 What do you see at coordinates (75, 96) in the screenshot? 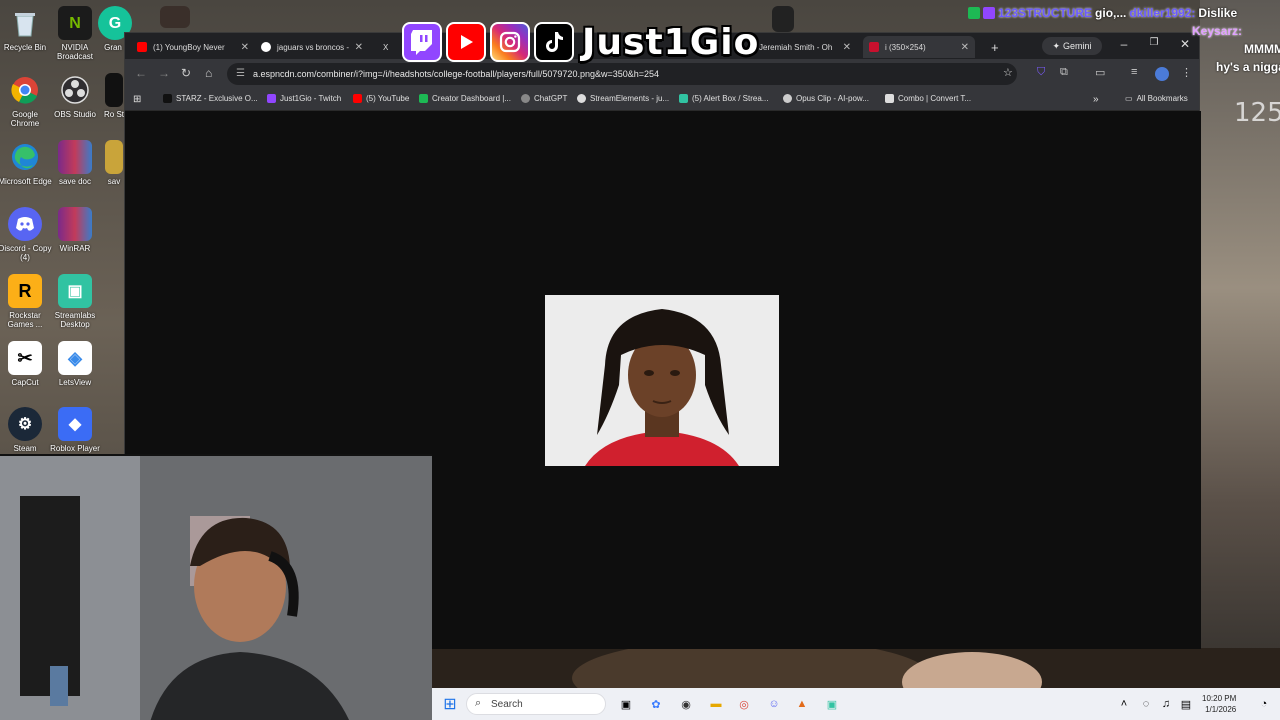
I see `desktop-icon-obs-studio: OBS Studio` at bounding box center [75, 96].